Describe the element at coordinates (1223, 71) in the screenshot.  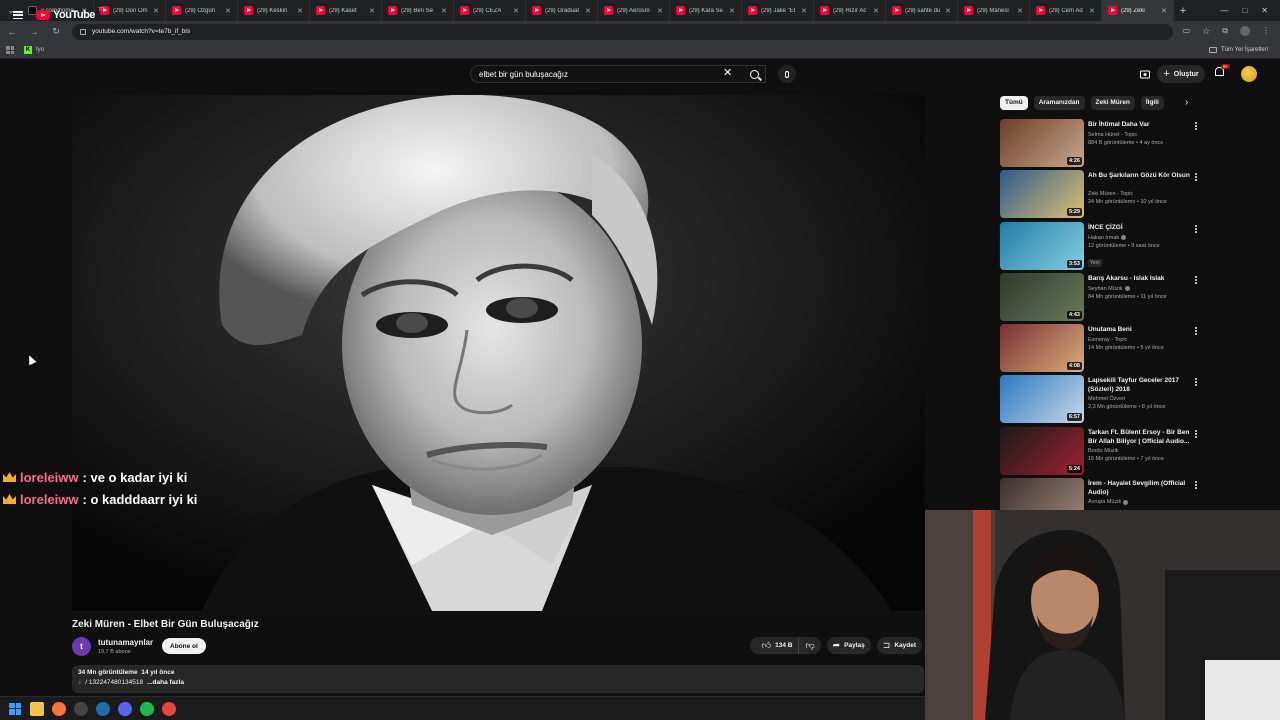
I see `notifications-button: 9+` at that location.